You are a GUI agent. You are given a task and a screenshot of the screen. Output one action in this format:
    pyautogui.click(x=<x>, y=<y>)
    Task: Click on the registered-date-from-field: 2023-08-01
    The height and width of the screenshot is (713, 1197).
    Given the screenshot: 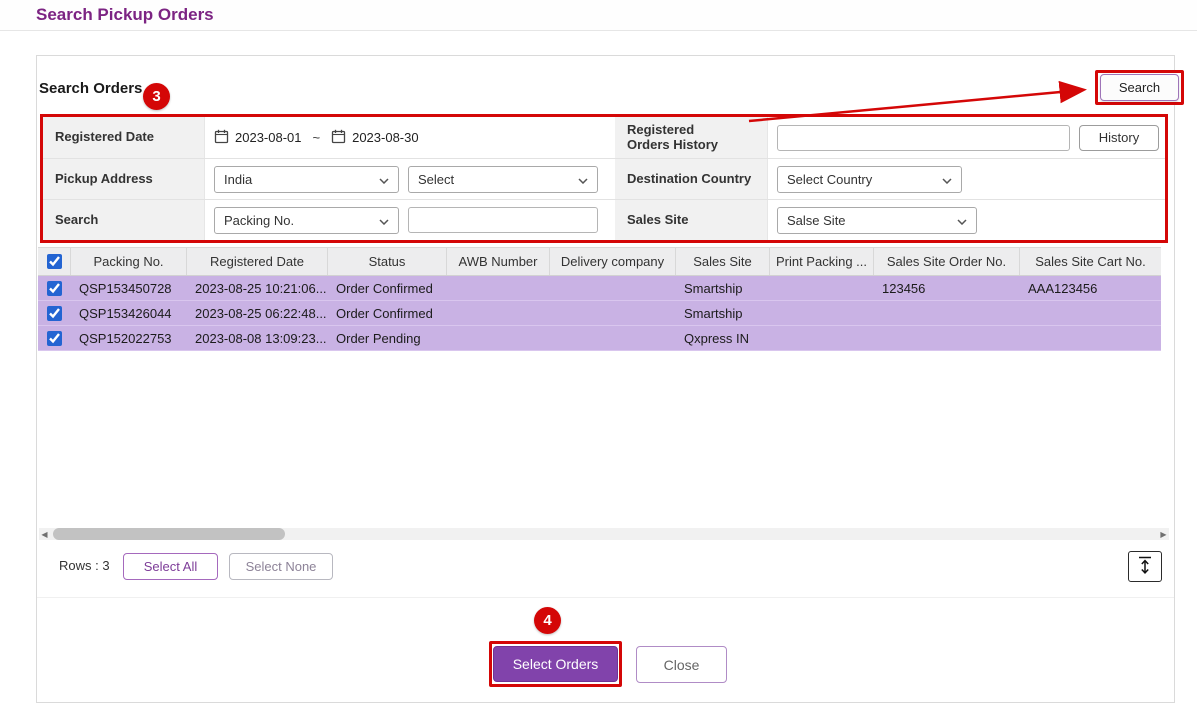 What is the action you would take?
    pyautogui.click(x=258, y=138)
    